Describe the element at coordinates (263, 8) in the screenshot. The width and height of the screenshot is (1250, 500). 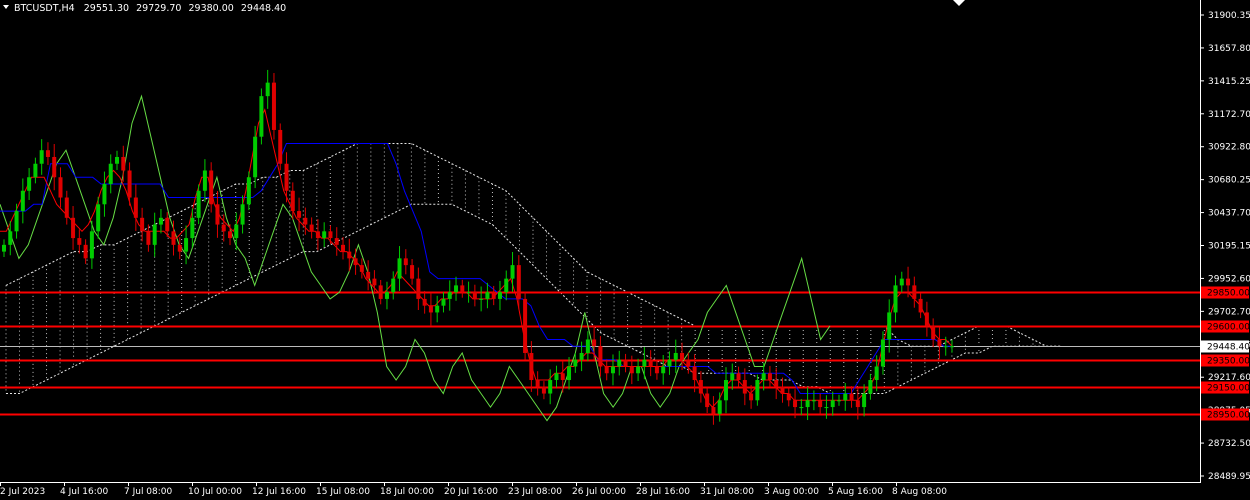
I see `header-close: 29448.40` at that location.